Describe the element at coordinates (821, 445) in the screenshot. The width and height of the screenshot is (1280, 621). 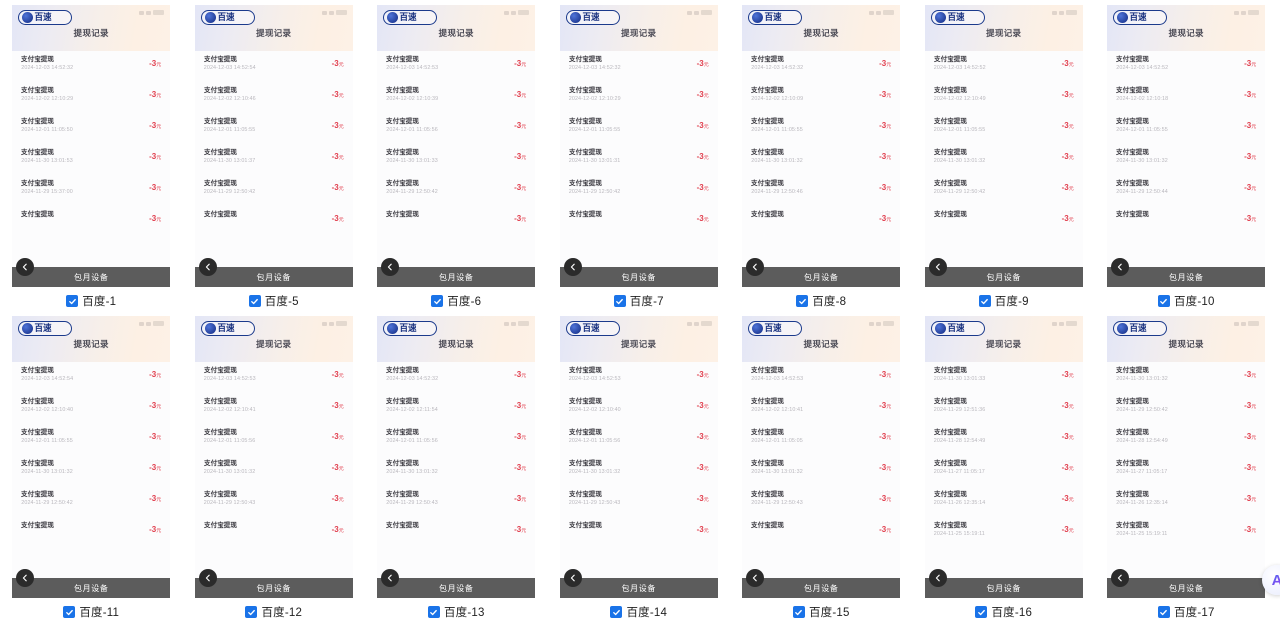
I see `list-item: 支付宝提现 2024-12-01 11:05:05 -3元` at that location.